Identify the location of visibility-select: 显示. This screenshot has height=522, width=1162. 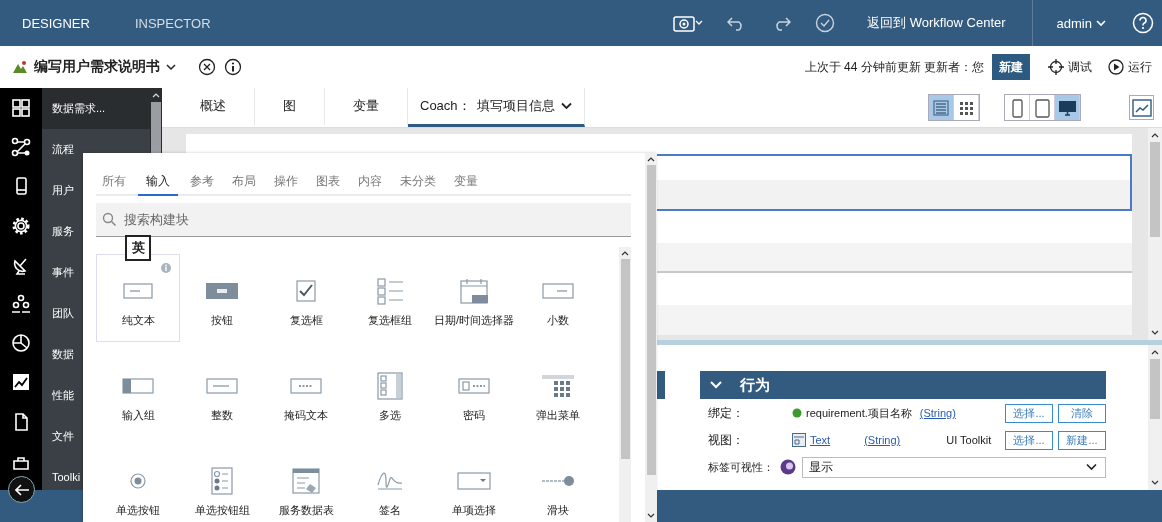
(954, 467).